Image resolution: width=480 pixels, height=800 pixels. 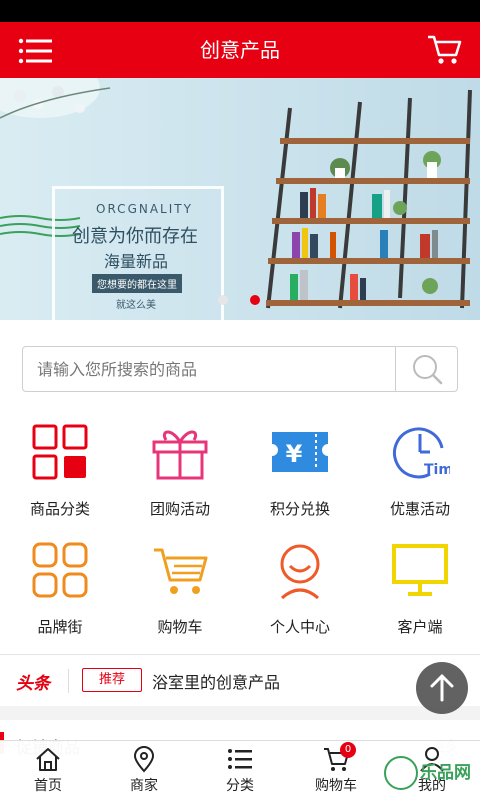 I want to click on monitor-icon, so click(x=420, y=570).